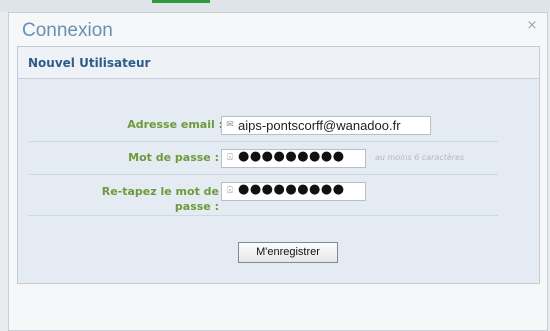 The height and width of the screenshot is (331, 550). What do you see at coordinates (275, 6) in the screenshot?
I see `page-top-strip` at bounding box center [275, 6].